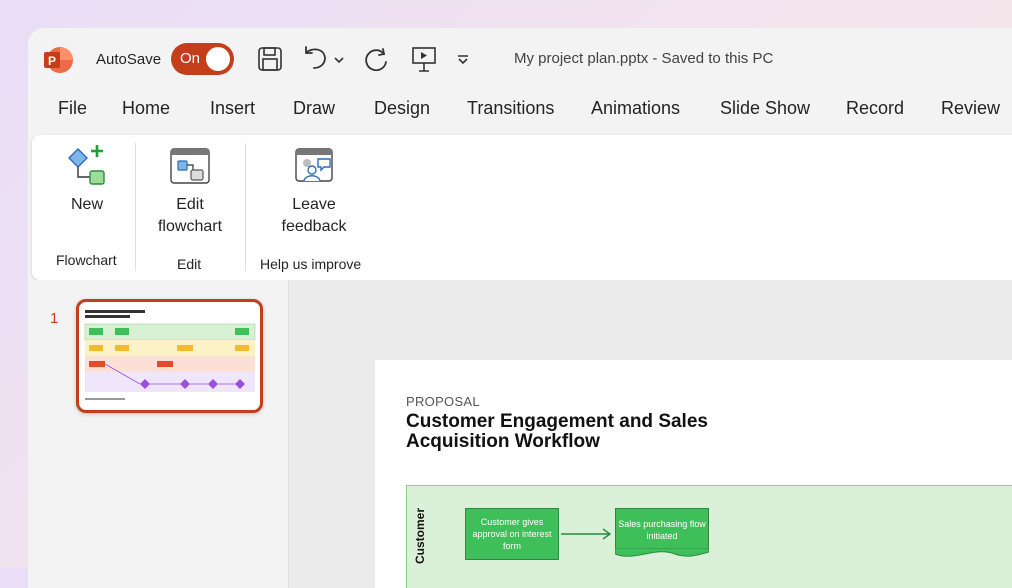 This screenshot has height=588, width=1012. I want to click on group-label-edit: Edit, so click(189, 264).